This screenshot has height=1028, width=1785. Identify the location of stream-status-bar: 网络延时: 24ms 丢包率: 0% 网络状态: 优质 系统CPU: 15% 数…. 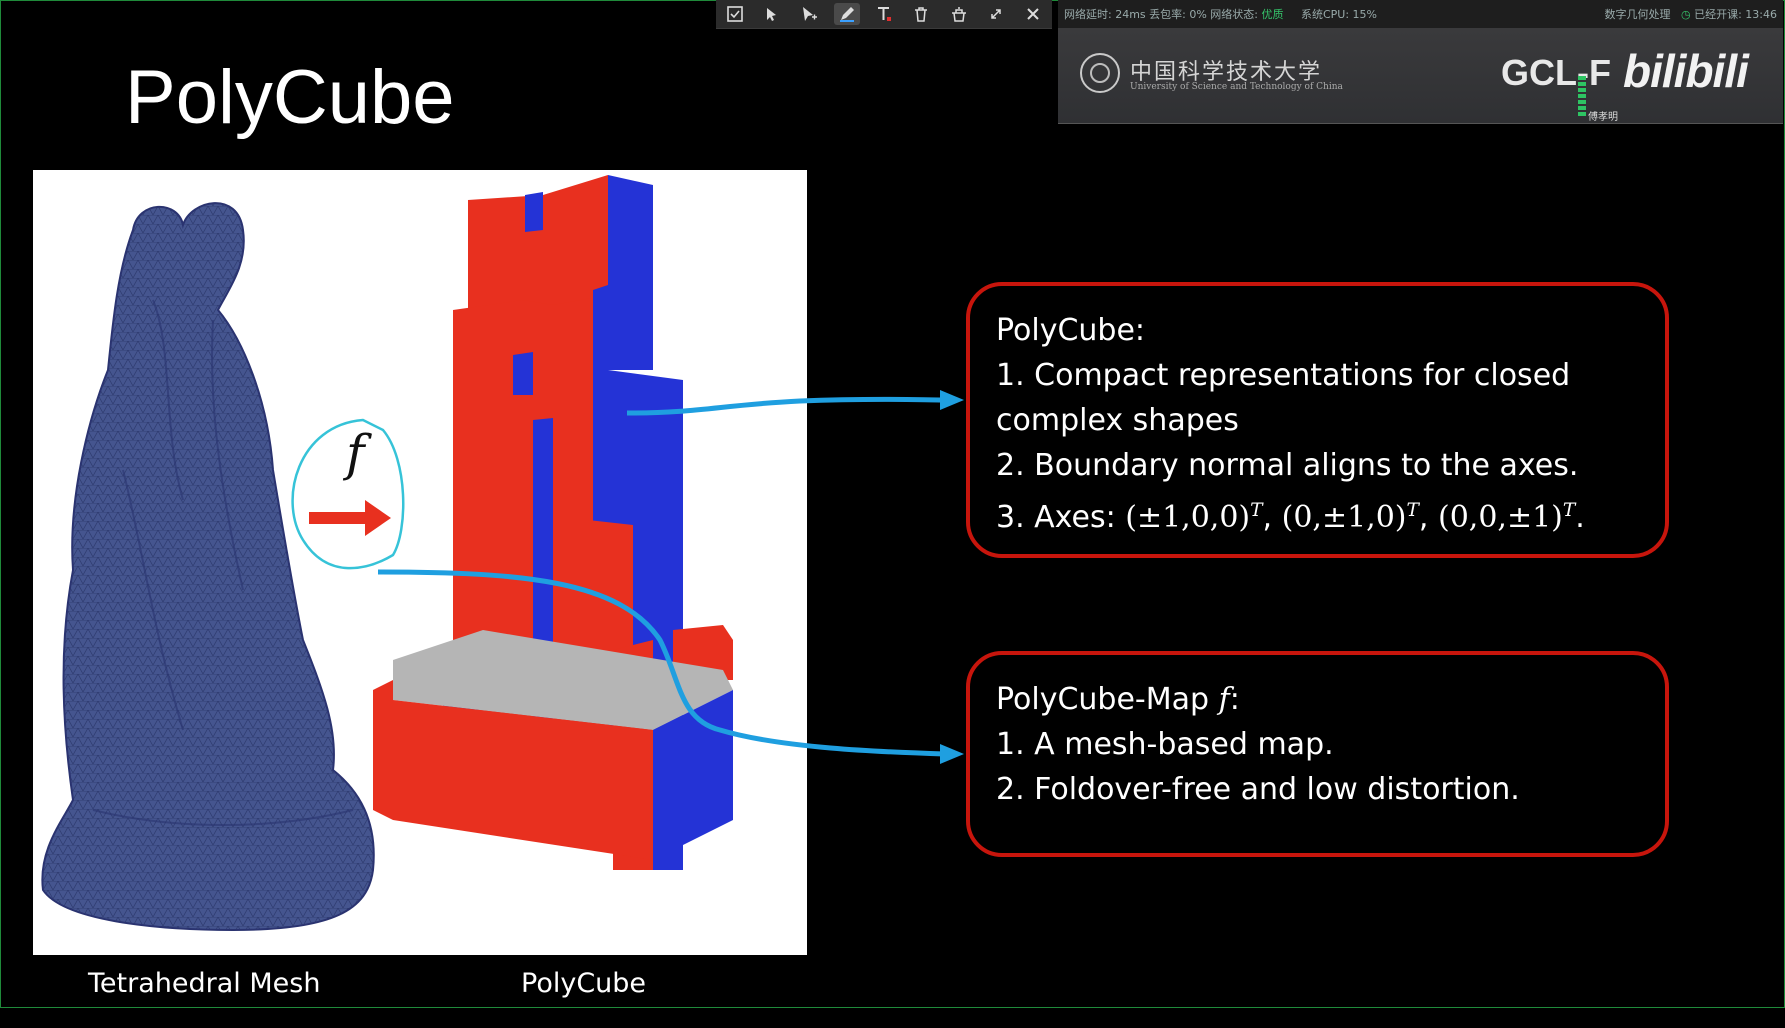
(1420, 14).